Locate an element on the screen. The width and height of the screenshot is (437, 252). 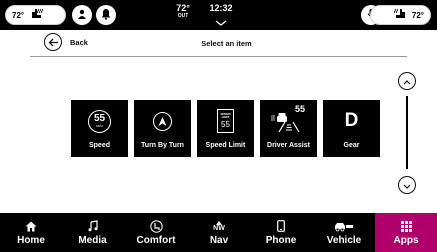
nav-vehicle: Vehicle is located at coordinates (344, 232).